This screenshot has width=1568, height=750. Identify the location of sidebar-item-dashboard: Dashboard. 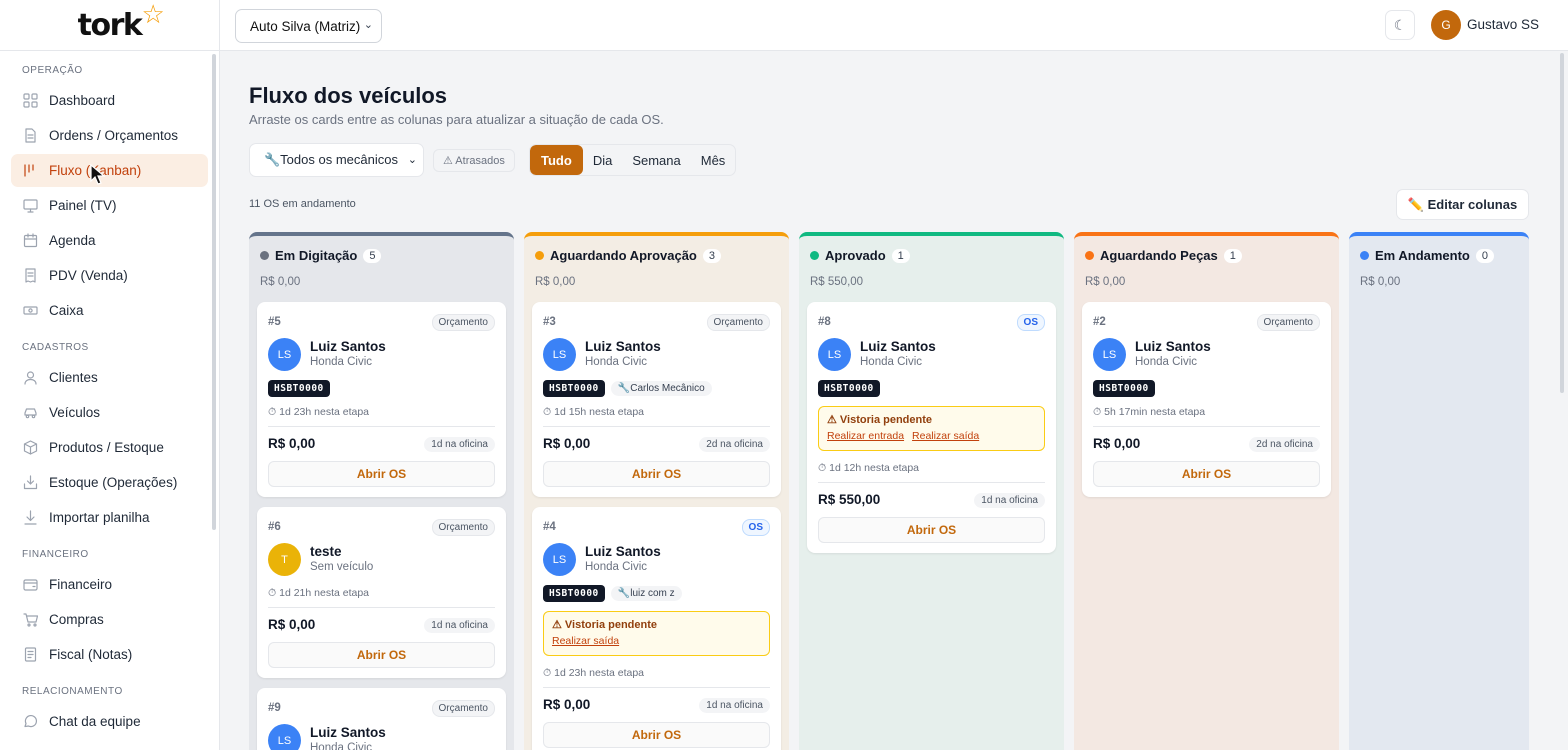
(109, 100).